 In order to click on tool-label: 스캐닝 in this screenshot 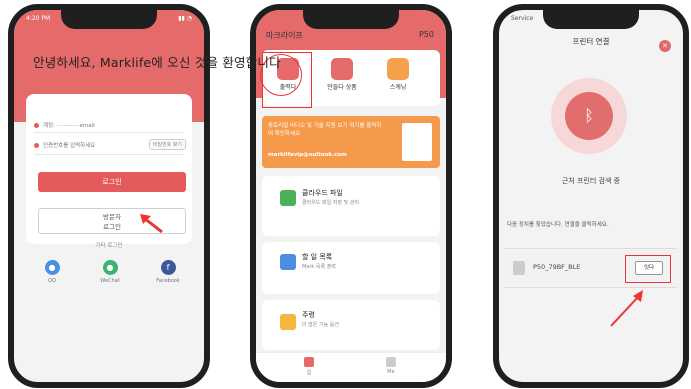, I will do `click(398, 87)`.